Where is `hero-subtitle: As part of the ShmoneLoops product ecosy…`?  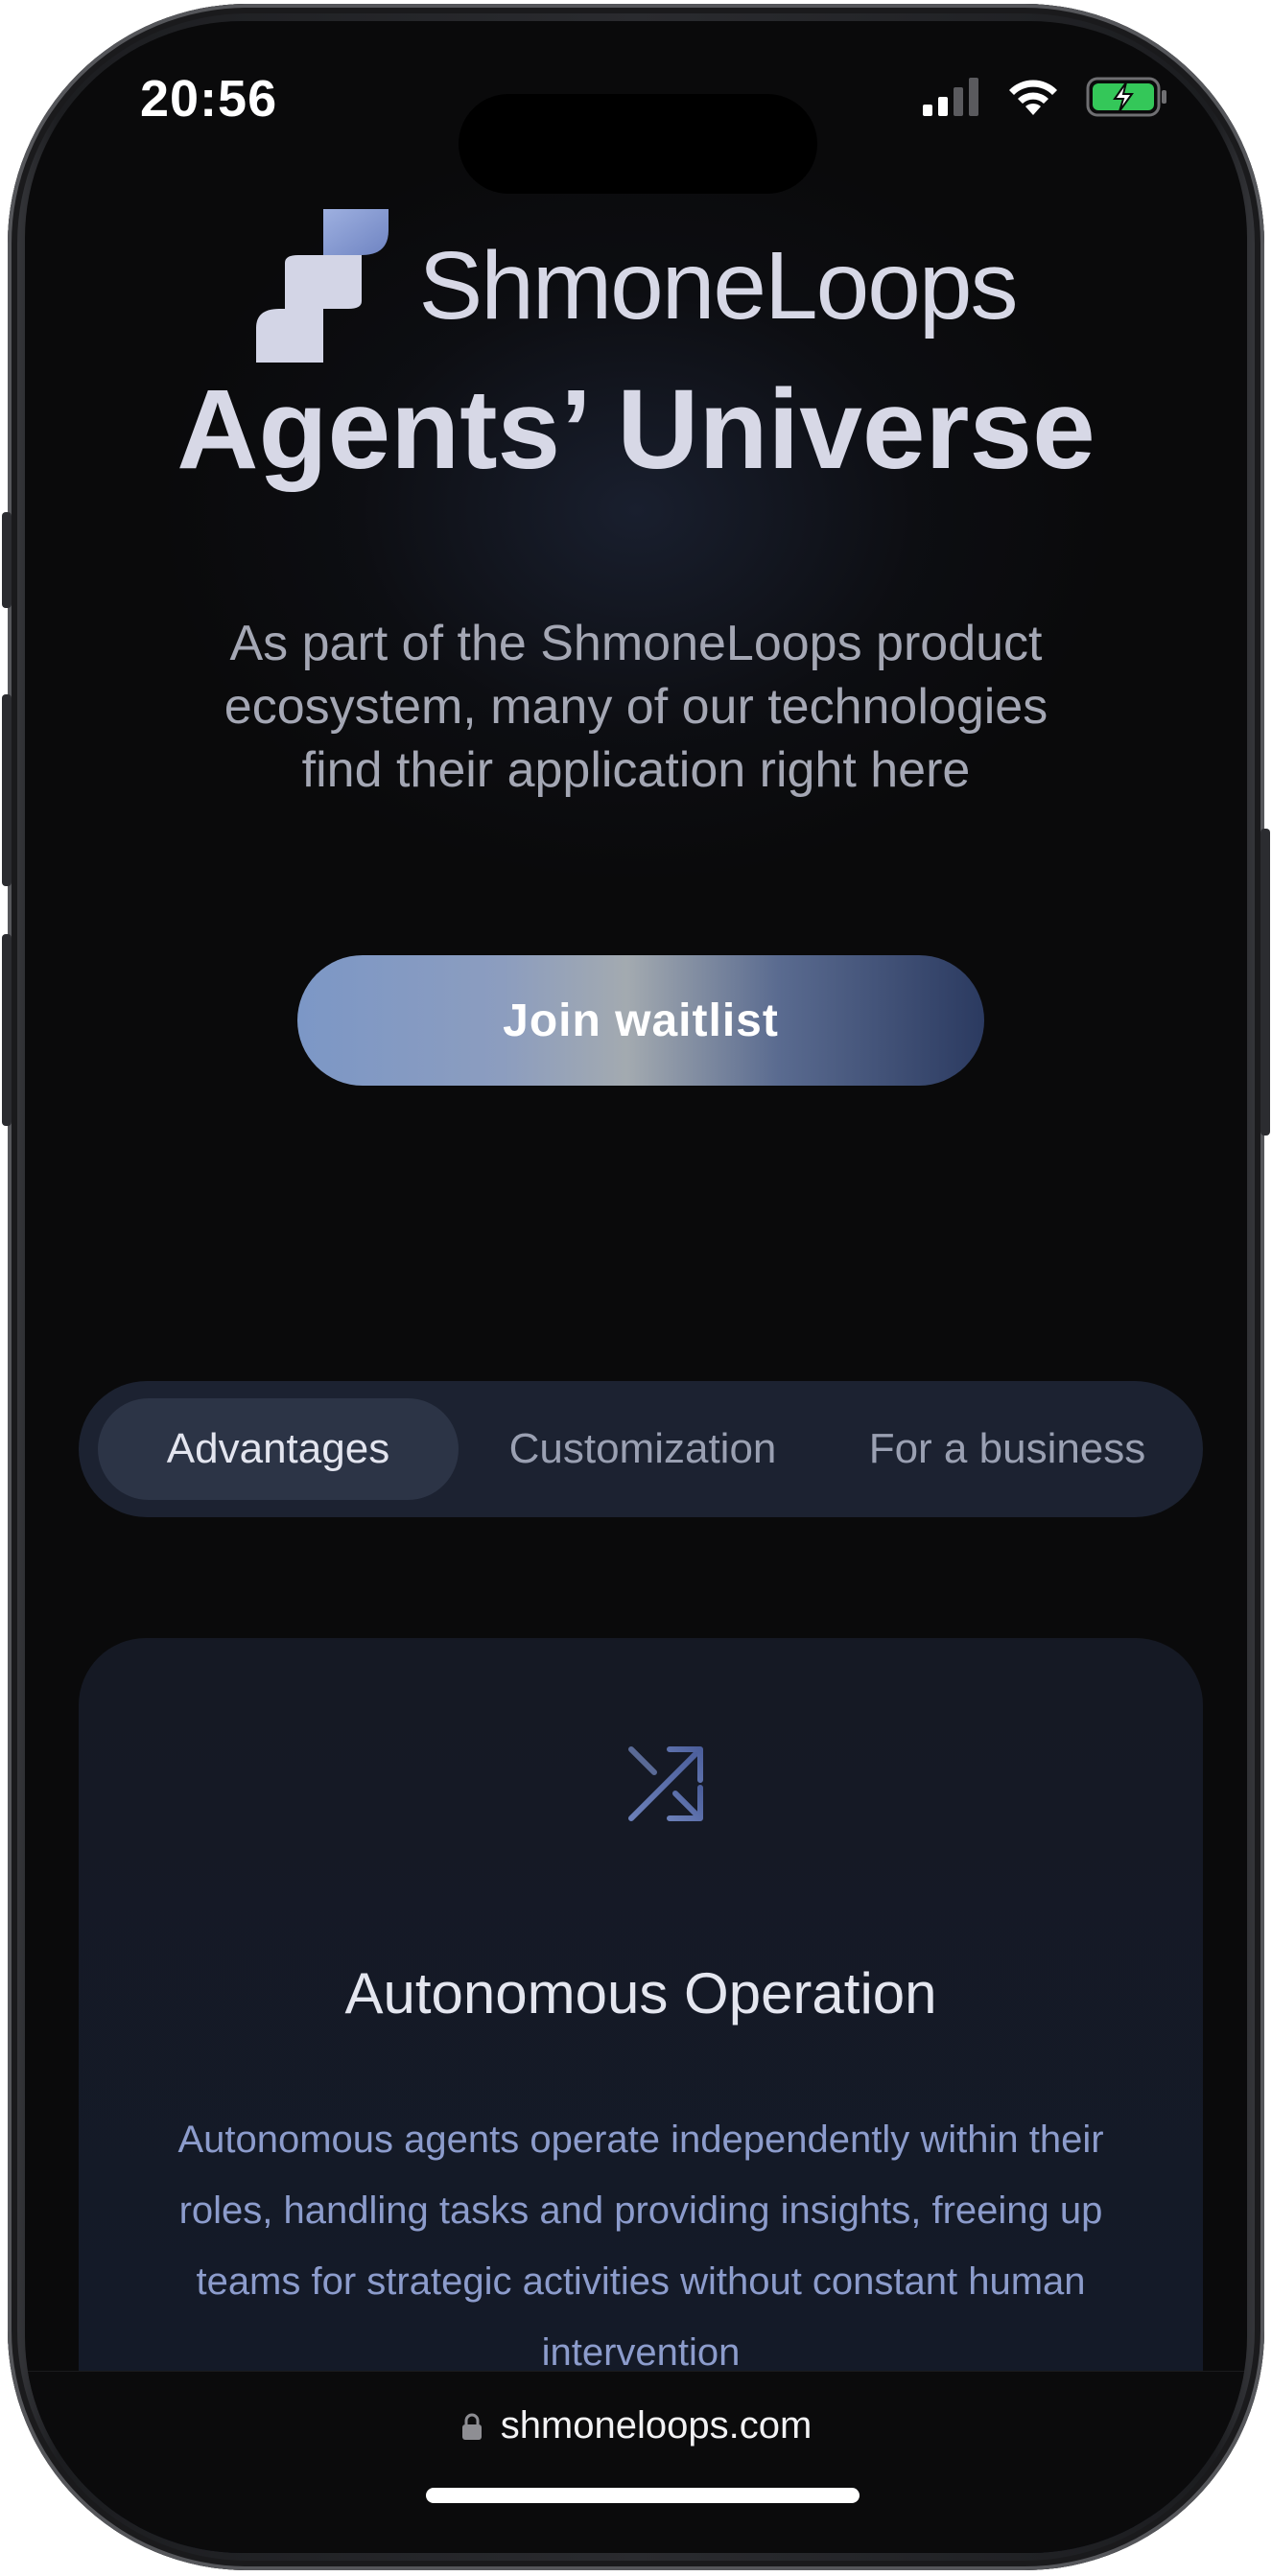 hero-subtitle: As part of the ShmoneLoops product ecosy… is located at coordinates (636, 707).